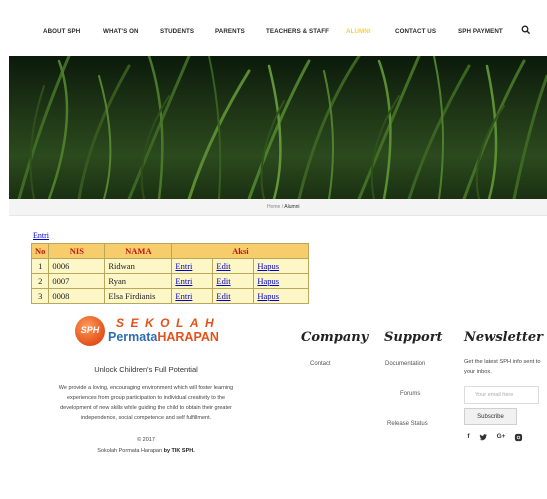  Describe the element at coordinates (504, 337) in the screenshot. I see `newsletter-heading: Newsletter` at that location.